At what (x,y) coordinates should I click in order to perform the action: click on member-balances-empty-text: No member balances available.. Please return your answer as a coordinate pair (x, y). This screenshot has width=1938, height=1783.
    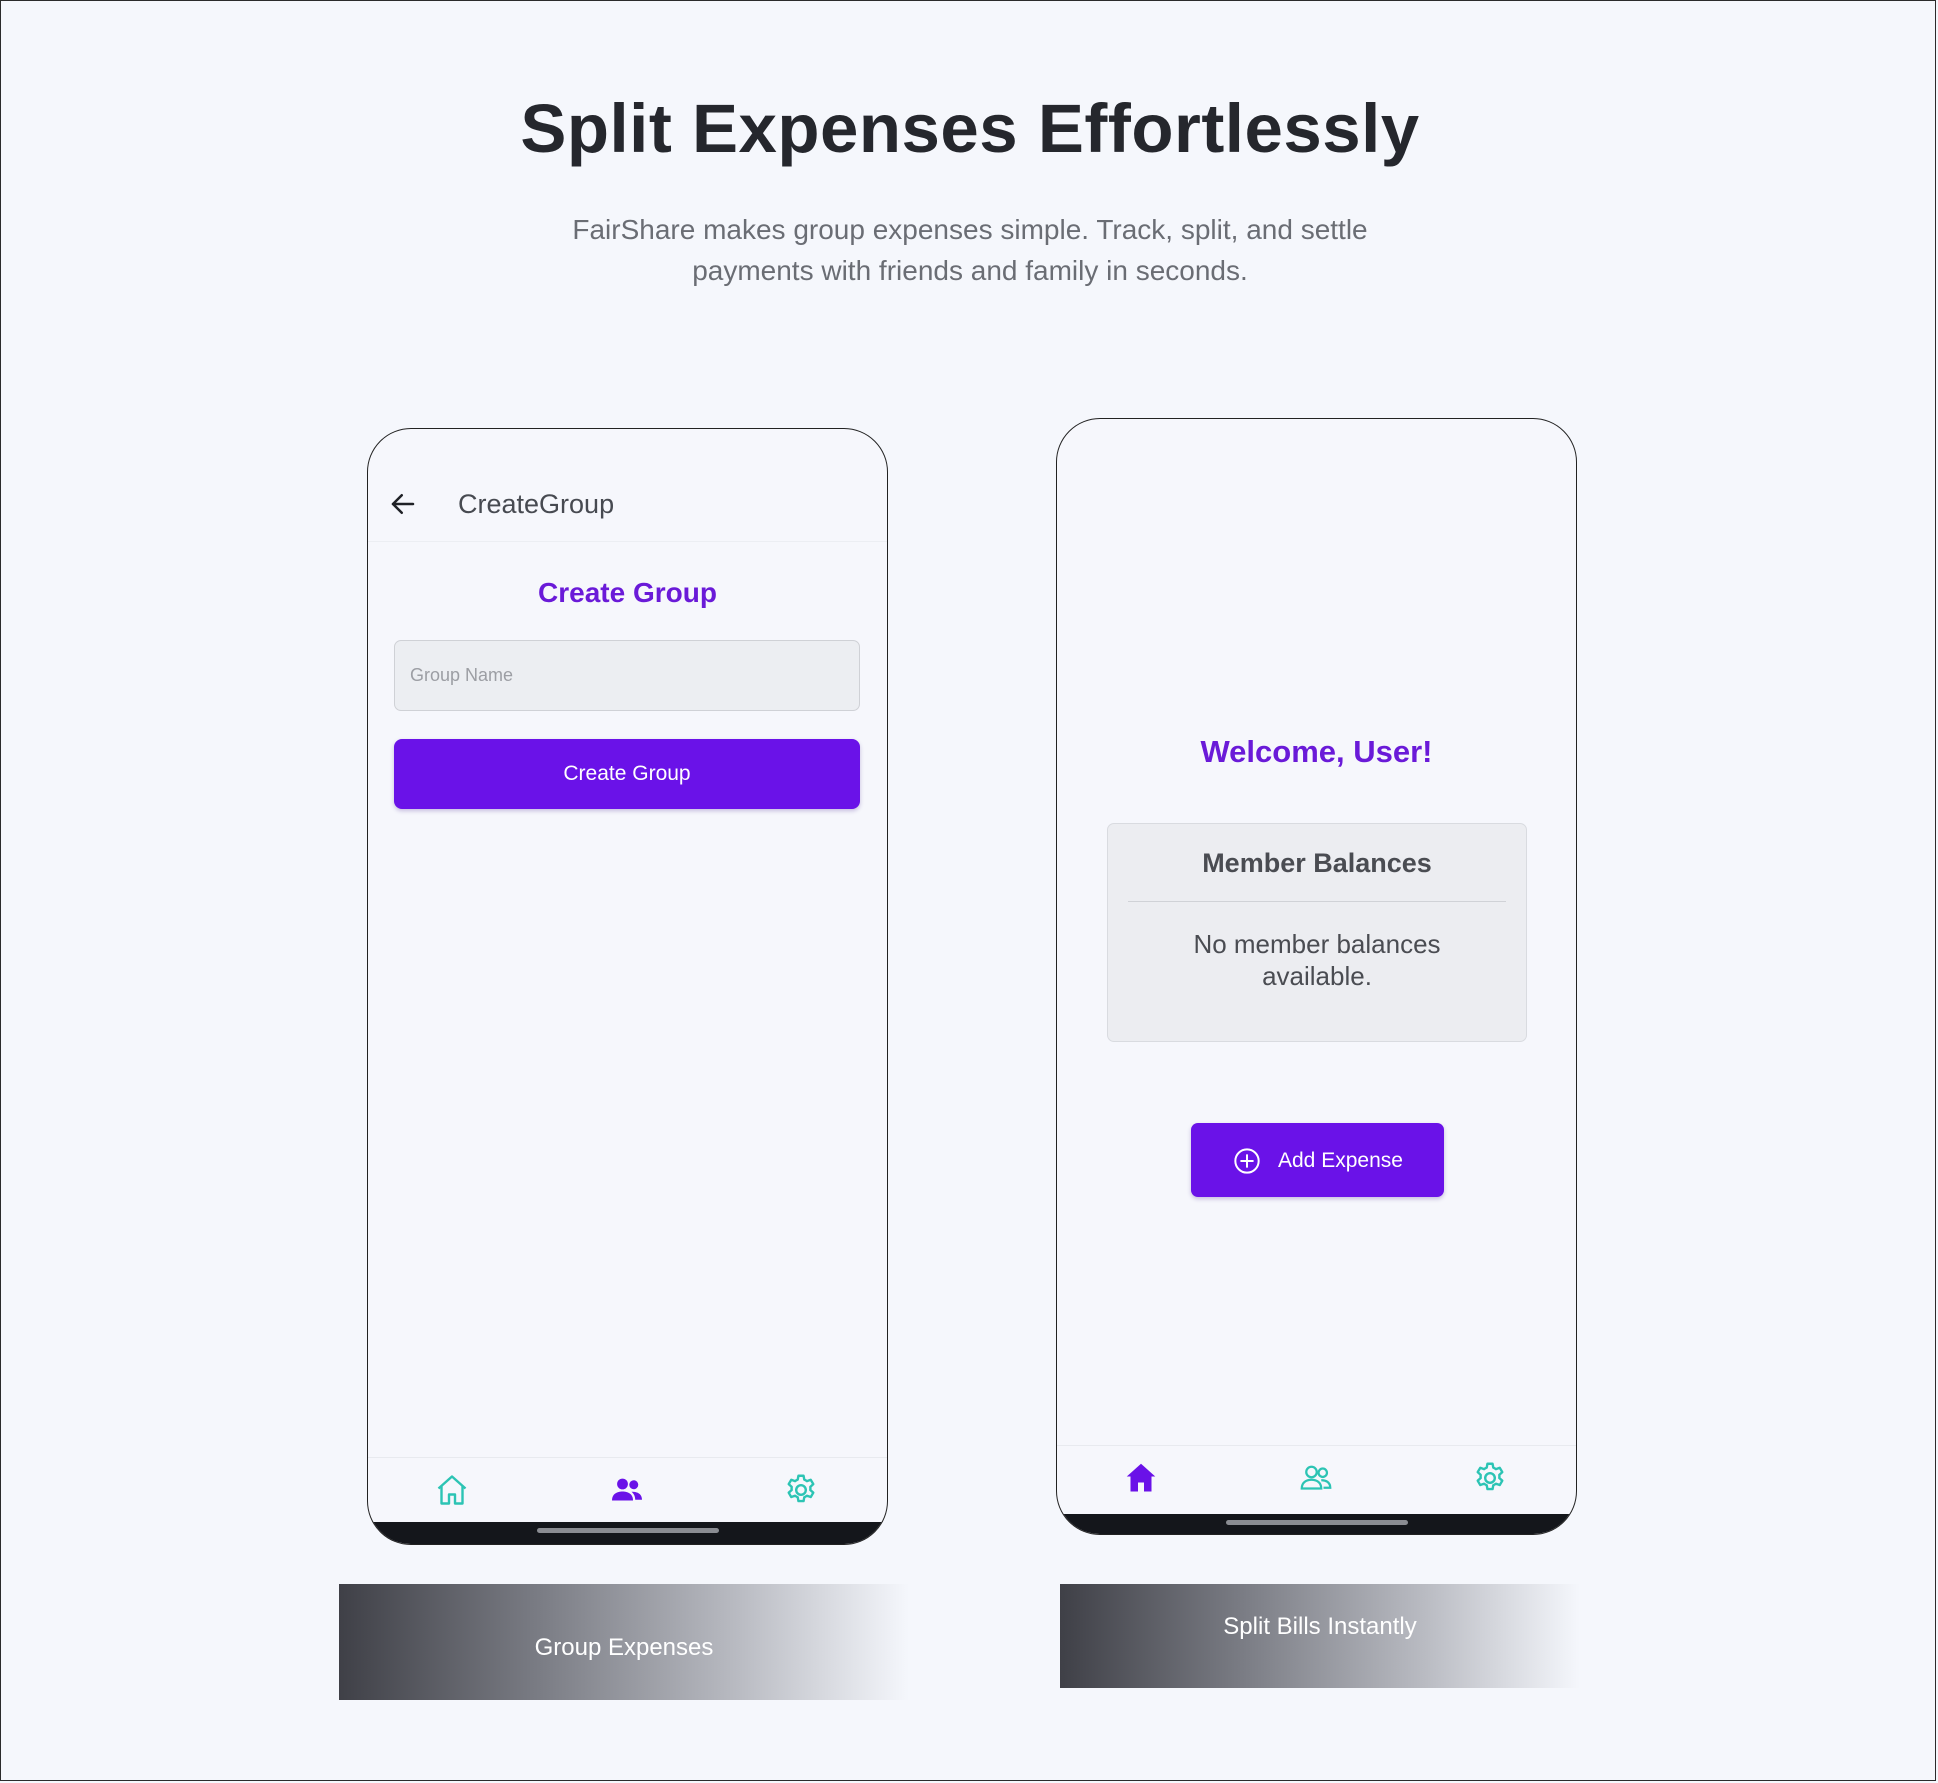
    Looking at the image, I should click on (1317, 960).